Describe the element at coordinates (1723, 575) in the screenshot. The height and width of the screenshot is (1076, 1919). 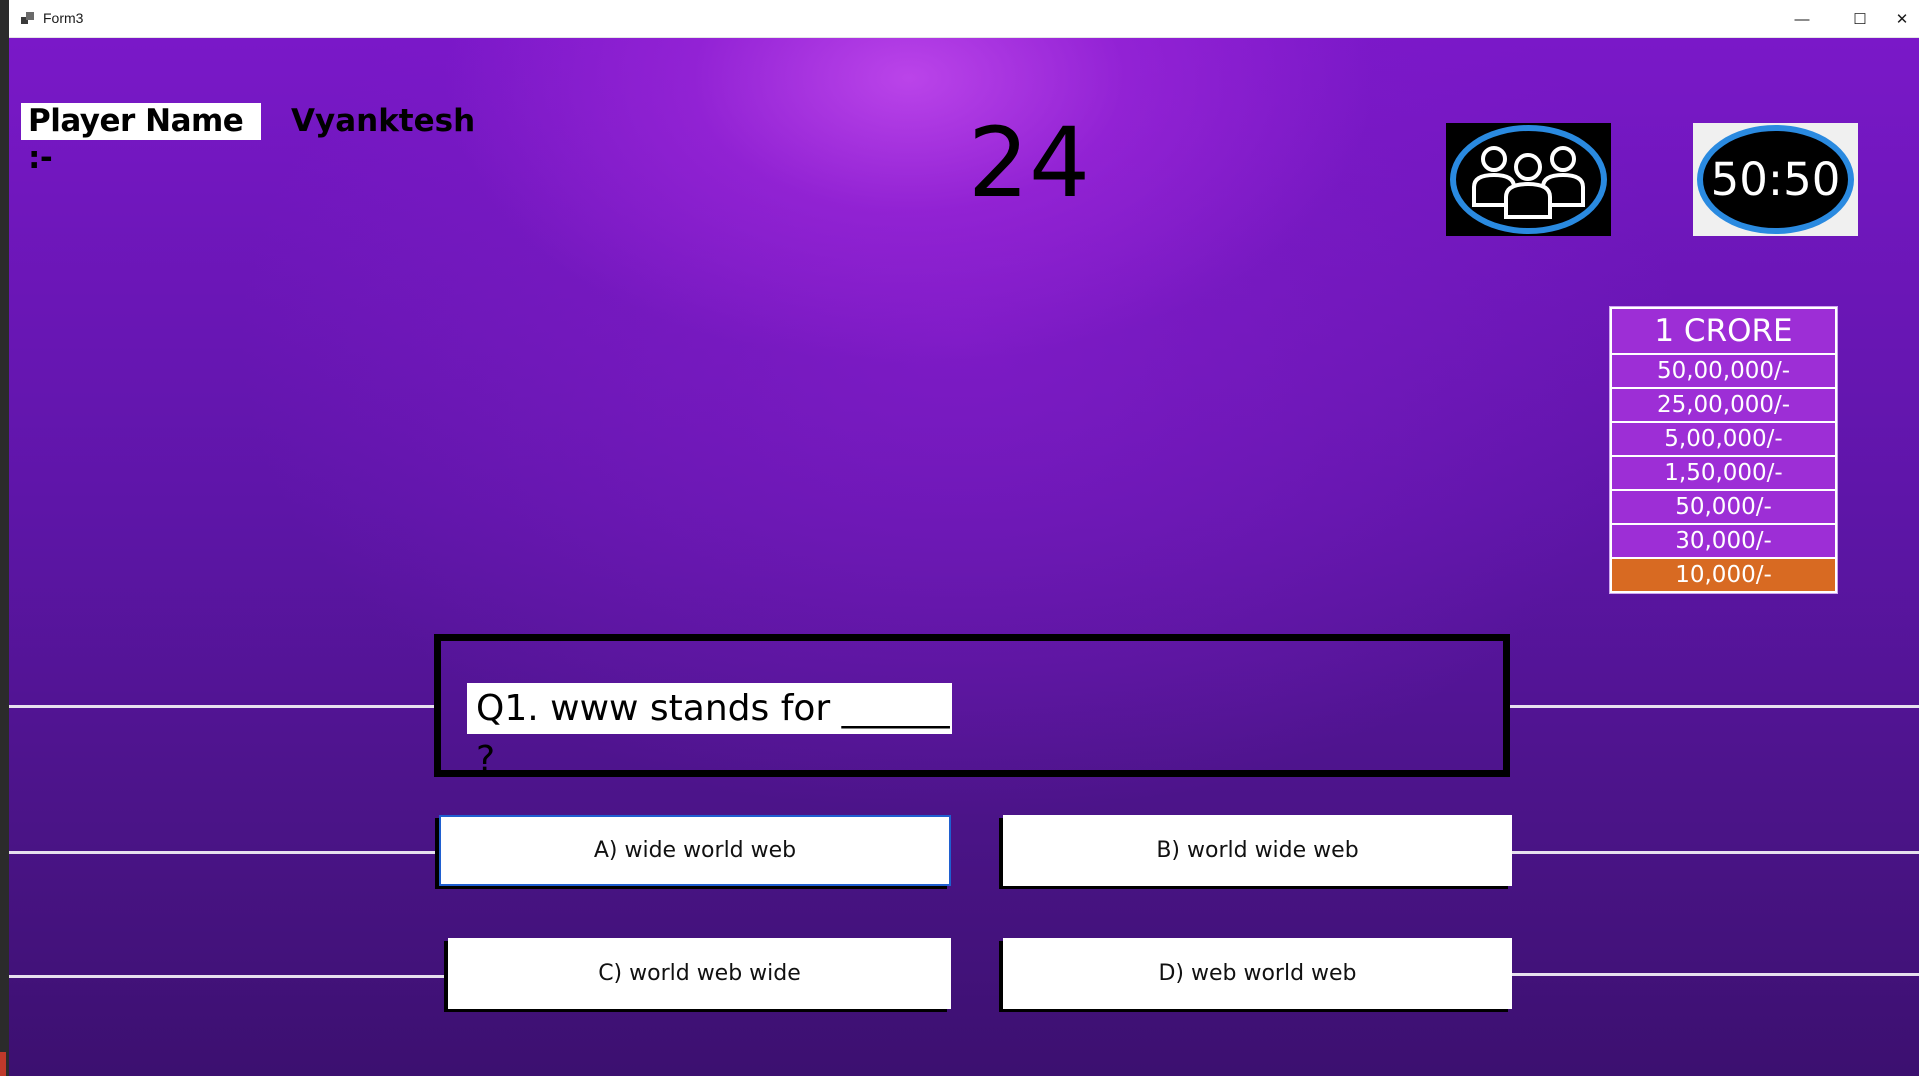
I see `prize-level-current: 10,000/-` at that location.